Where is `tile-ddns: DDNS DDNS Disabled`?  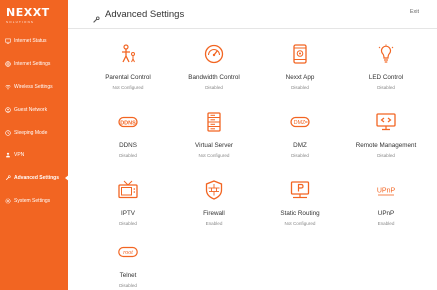
tile-ddns: DDNS DDNS Disabled is located at coordinates (128, 142).